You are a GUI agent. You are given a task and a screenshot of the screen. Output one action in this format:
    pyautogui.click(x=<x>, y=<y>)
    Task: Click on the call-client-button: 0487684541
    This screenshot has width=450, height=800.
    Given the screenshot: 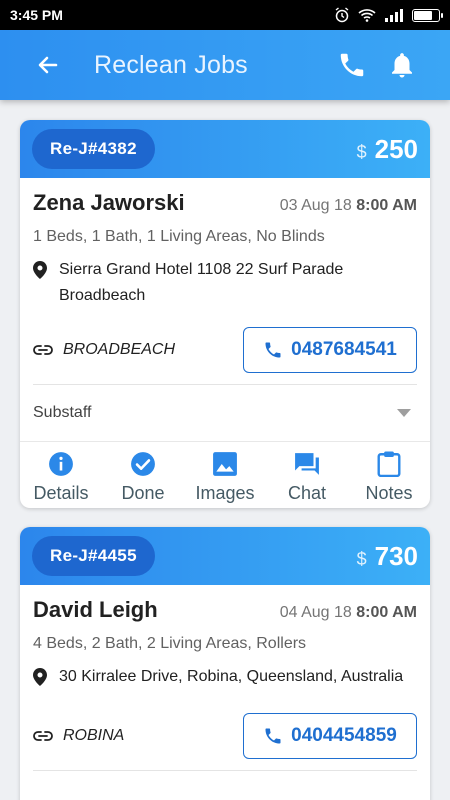 What is the action you would take?
    pyautogui.click(x=330, y=350)
    